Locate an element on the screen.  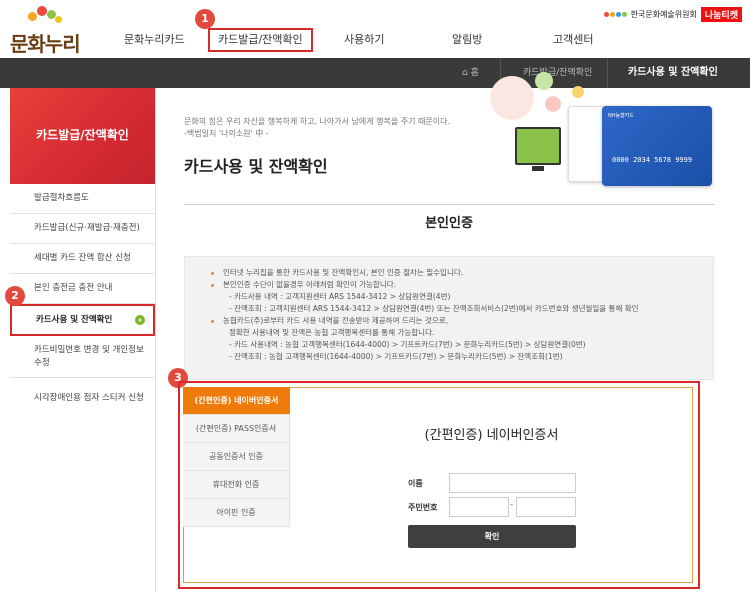
breadcrumb-parent: 카드발급/잔액확인 is located at coordinates (557, 73).